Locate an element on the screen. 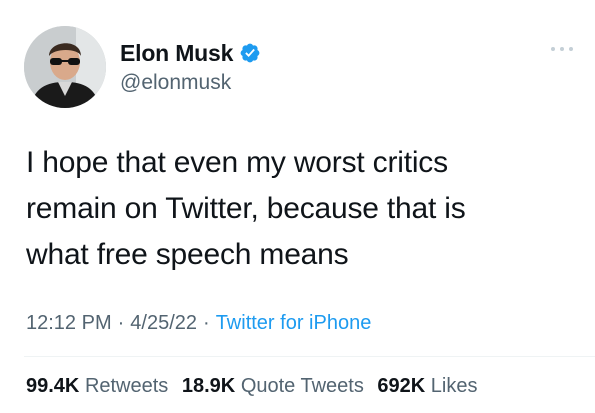  retweets-count: 99.4K is located at coordinates (53, 386).